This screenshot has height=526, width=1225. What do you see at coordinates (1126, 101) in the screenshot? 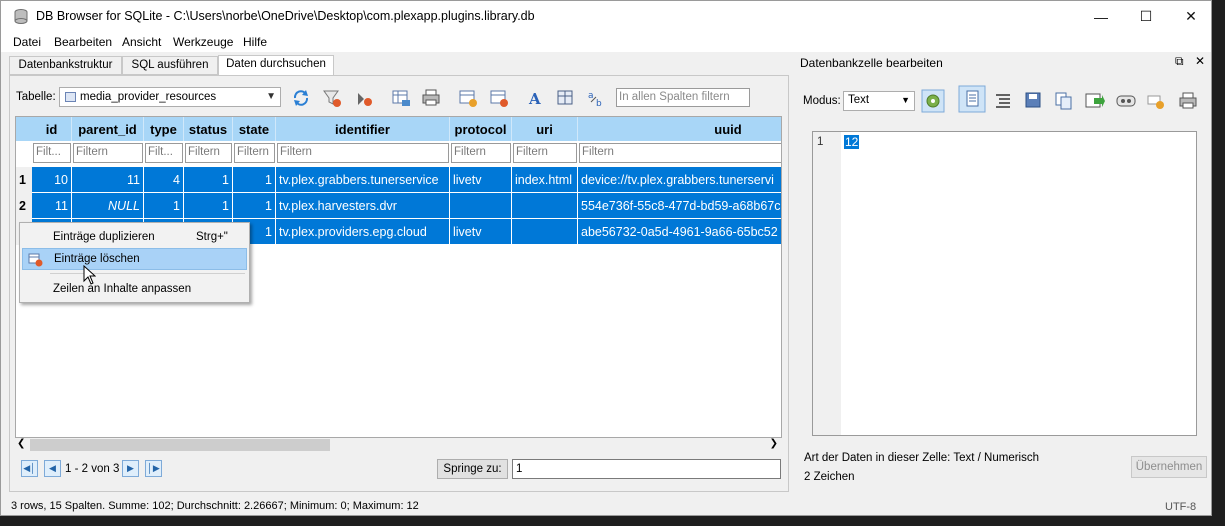
I see `set-null-icon` at bounding box center [1126, 101].